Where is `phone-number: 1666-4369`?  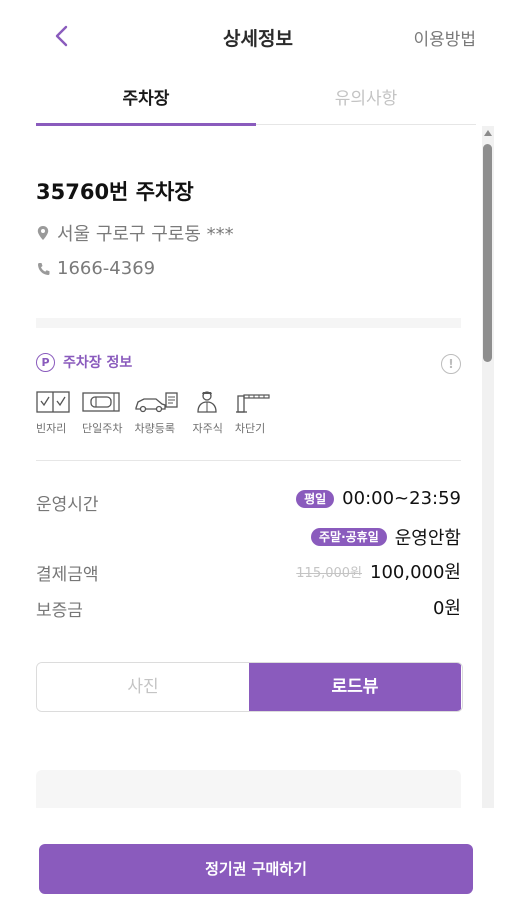 phone-number: 1666-4369 is located at coordinates (106, 268).